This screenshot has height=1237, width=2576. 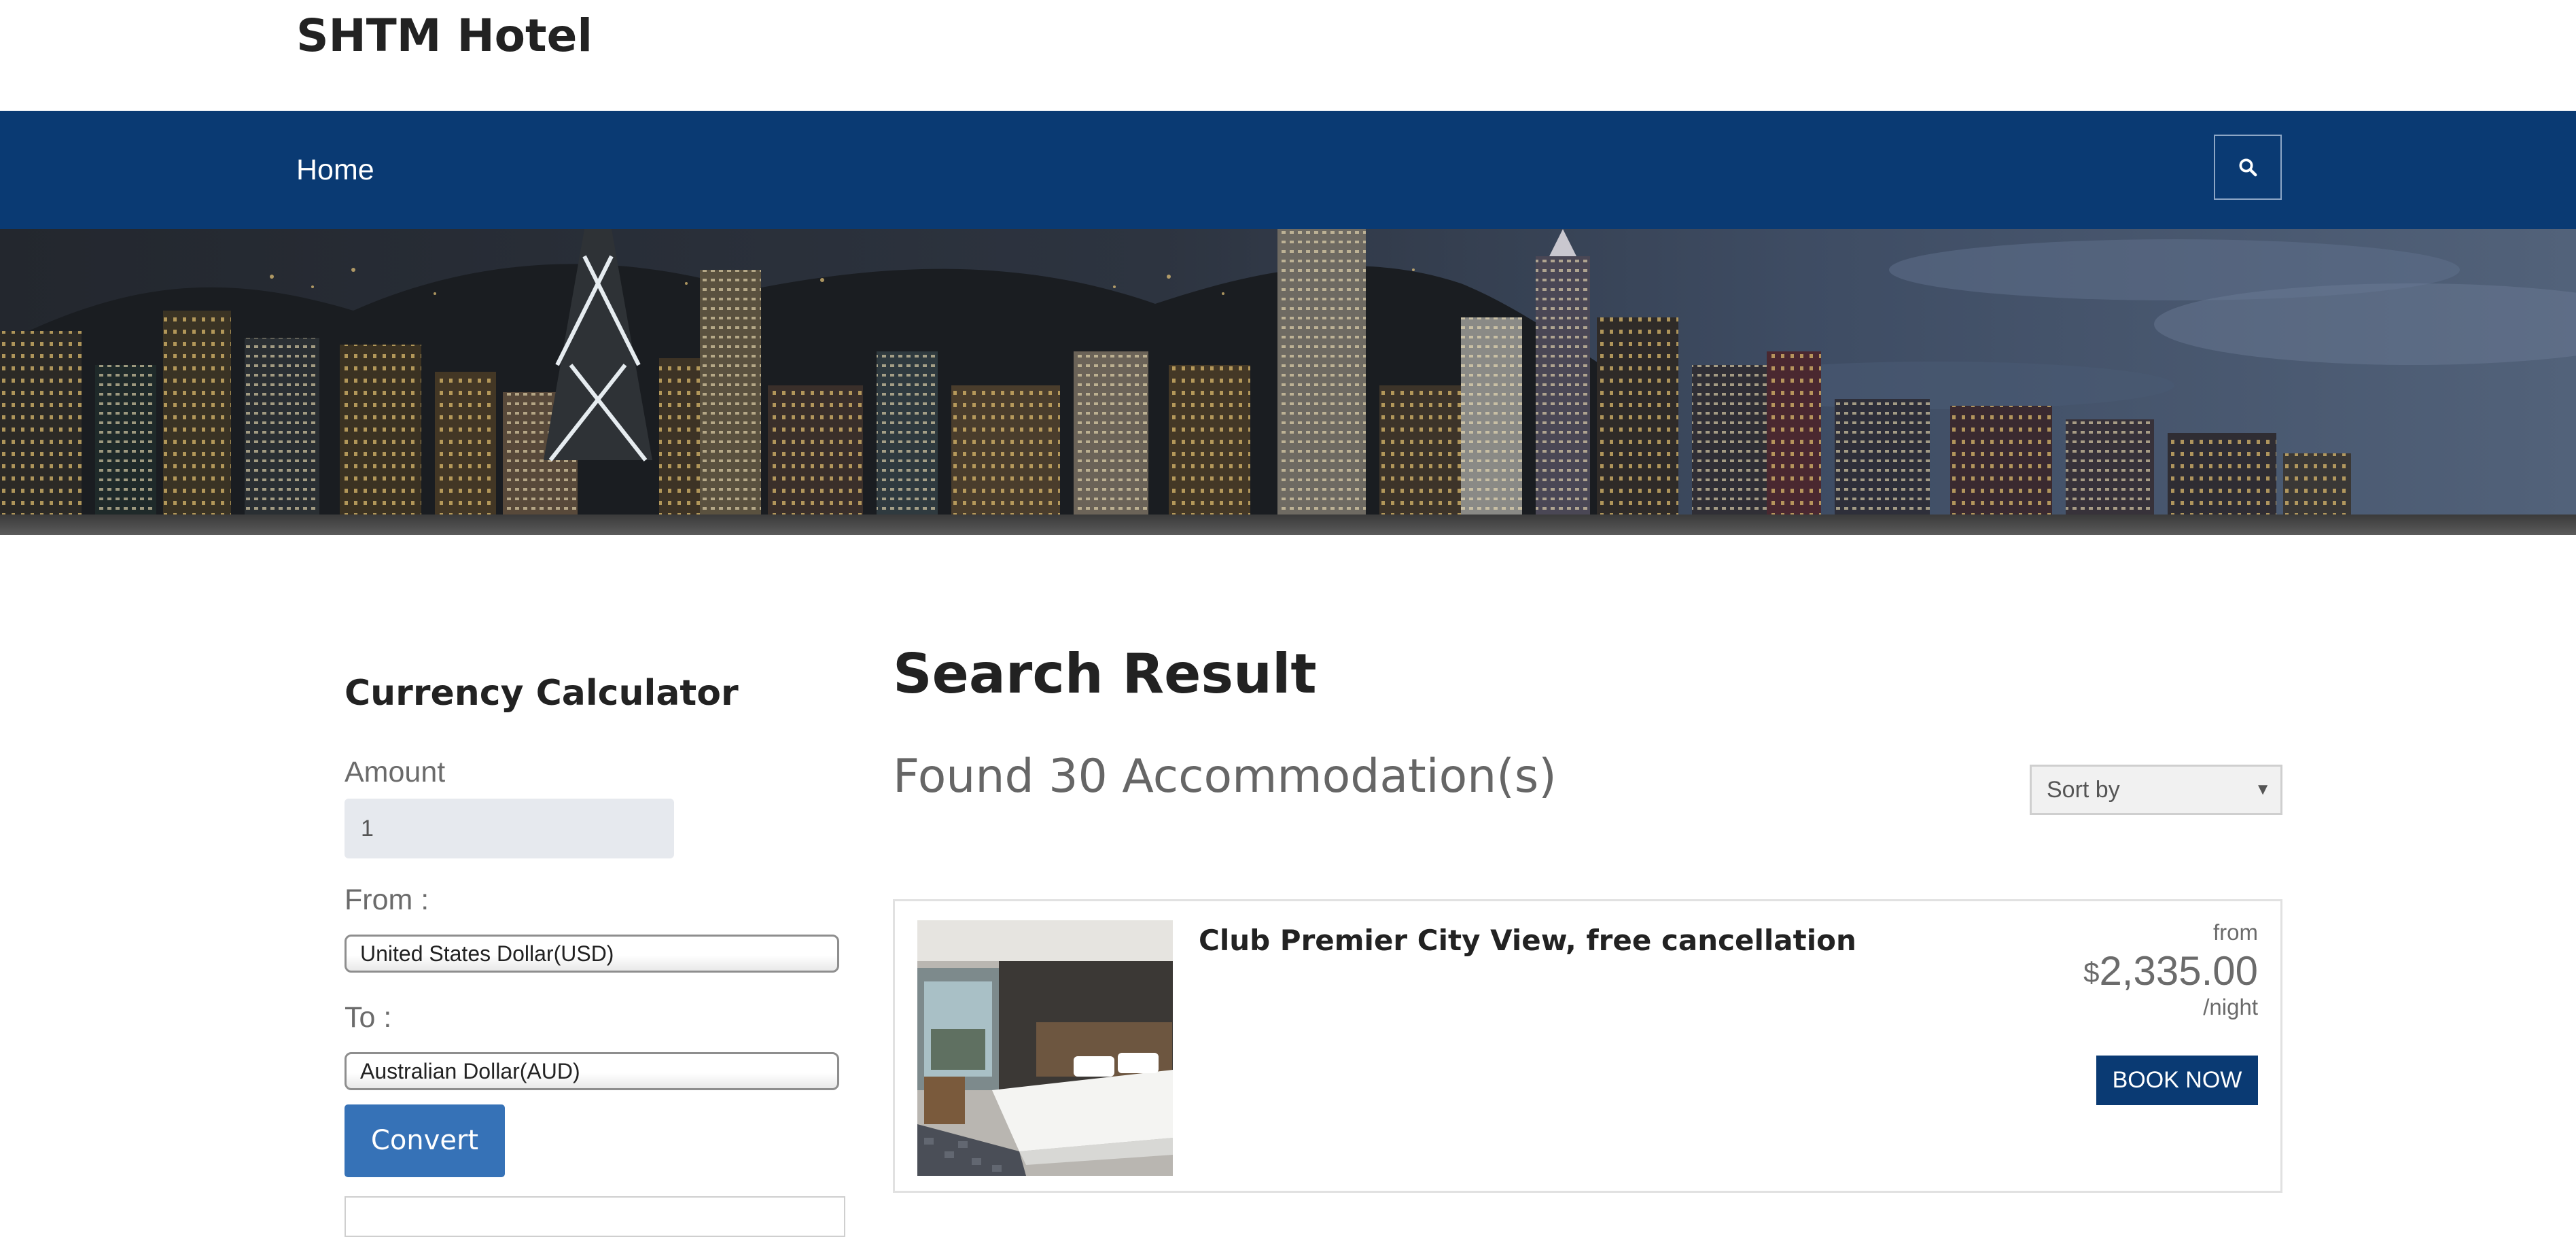 What do you see at coordinates (2156, 790) in the screenshot?
I see `sort-by-select: Sort by ▼` at bounding box center [2156, 790].